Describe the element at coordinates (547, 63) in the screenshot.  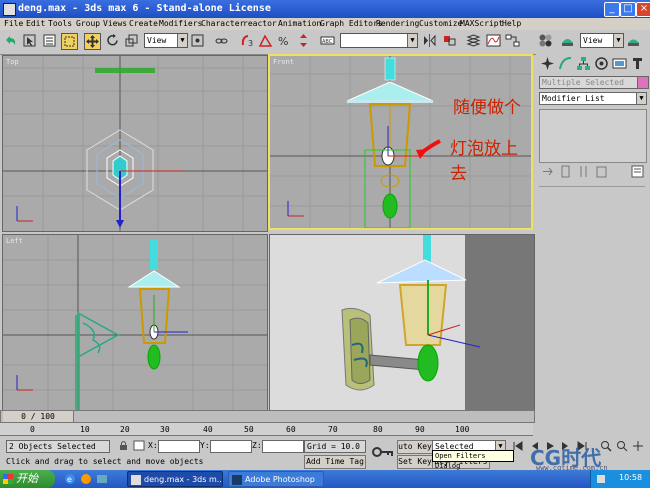
I see `create-panel-icon` at that location.